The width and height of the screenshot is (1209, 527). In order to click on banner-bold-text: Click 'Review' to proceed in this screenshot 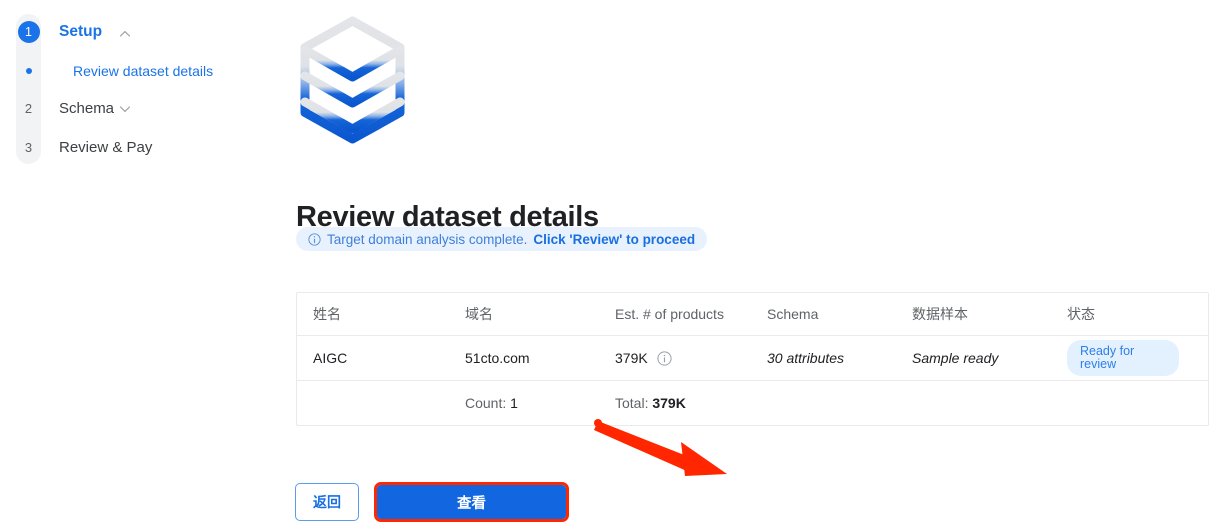, I will do `click(614, 239)`.